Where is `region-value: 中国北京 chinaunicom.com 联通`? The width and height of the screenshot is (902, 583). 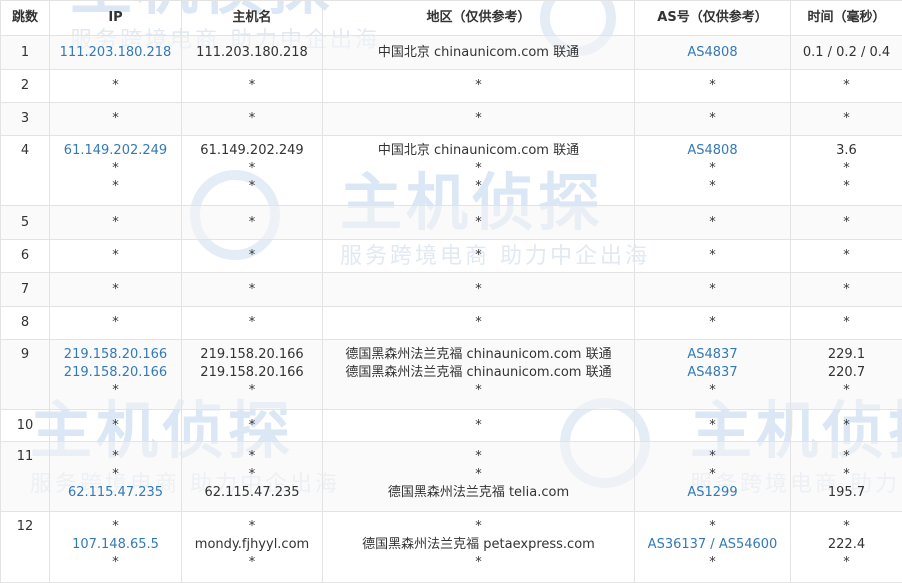 region-value: 中国北京 chinaunicom.com 联通 is located at coordinates (478, 150).